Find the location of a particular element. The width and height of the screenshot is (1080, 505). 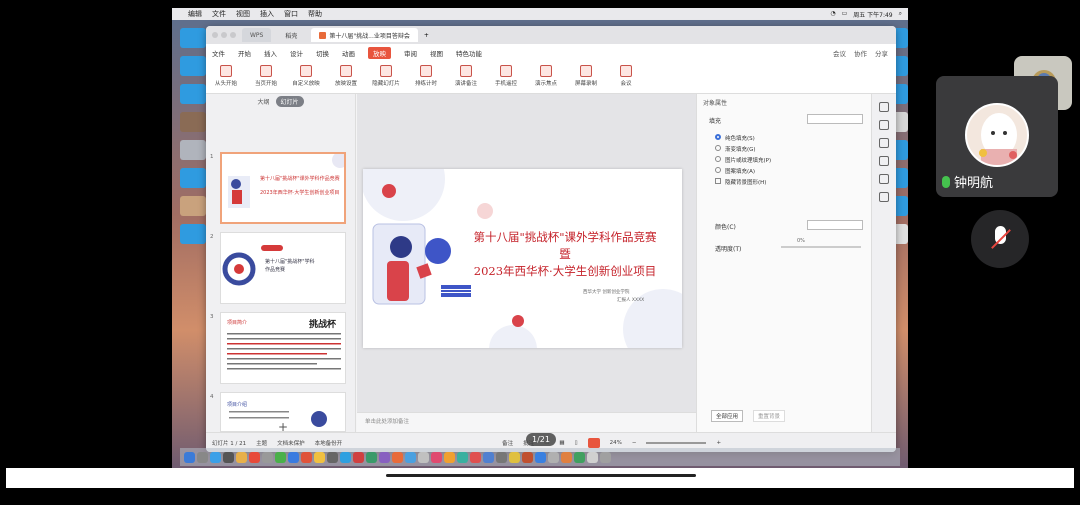

local-backup-status: 本地备份开 is located at coordinates (329, 443).